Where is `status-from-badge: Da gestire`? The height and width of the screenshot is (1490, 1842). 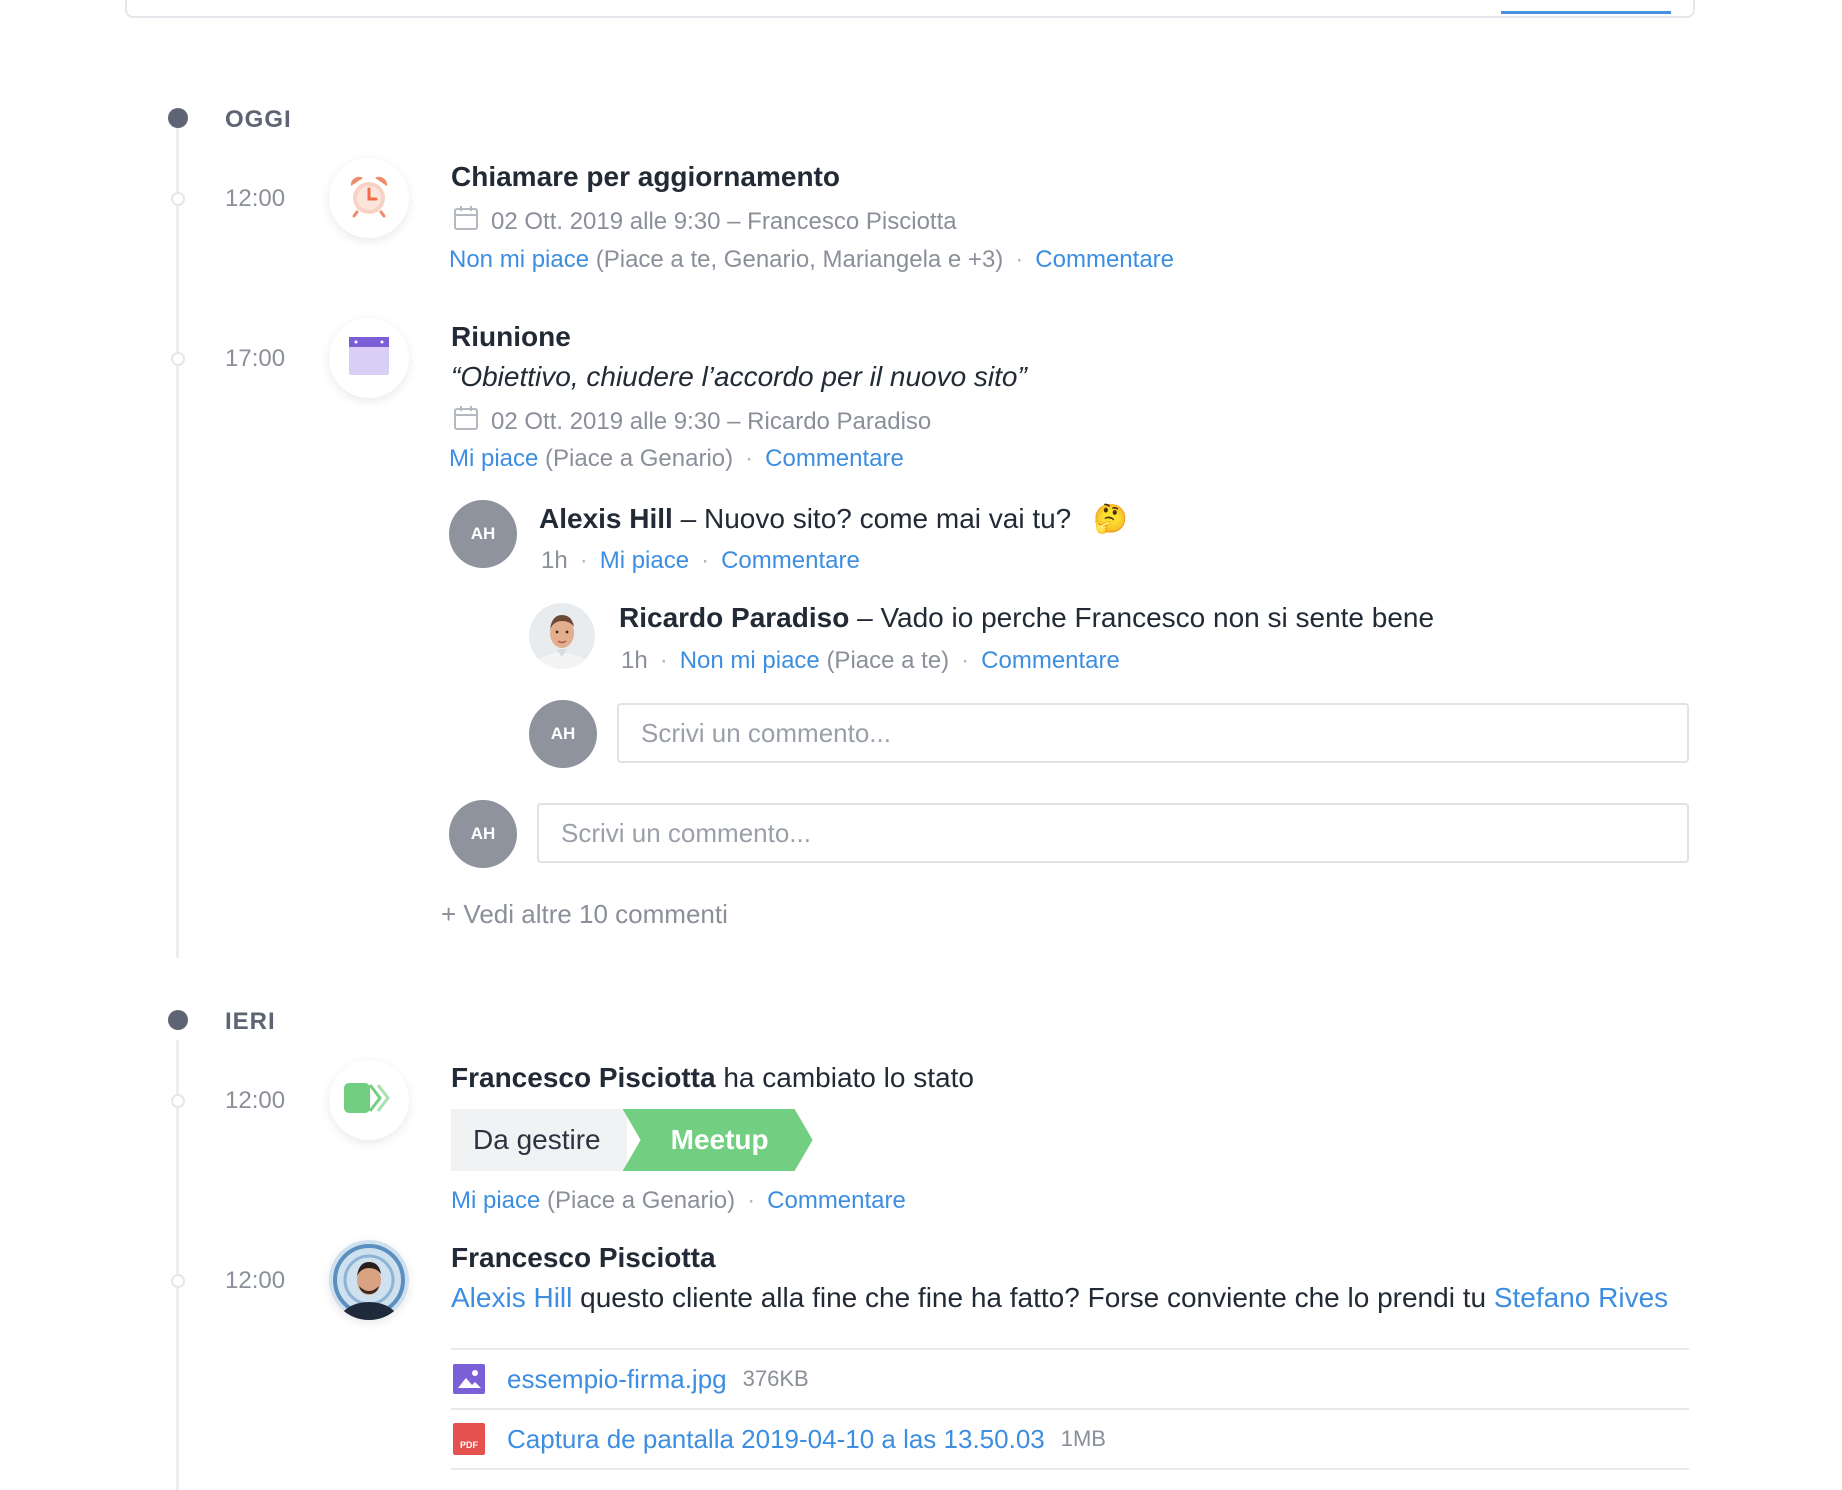 status-from-badge: Da gestire is located at coordinates (539, 1140).